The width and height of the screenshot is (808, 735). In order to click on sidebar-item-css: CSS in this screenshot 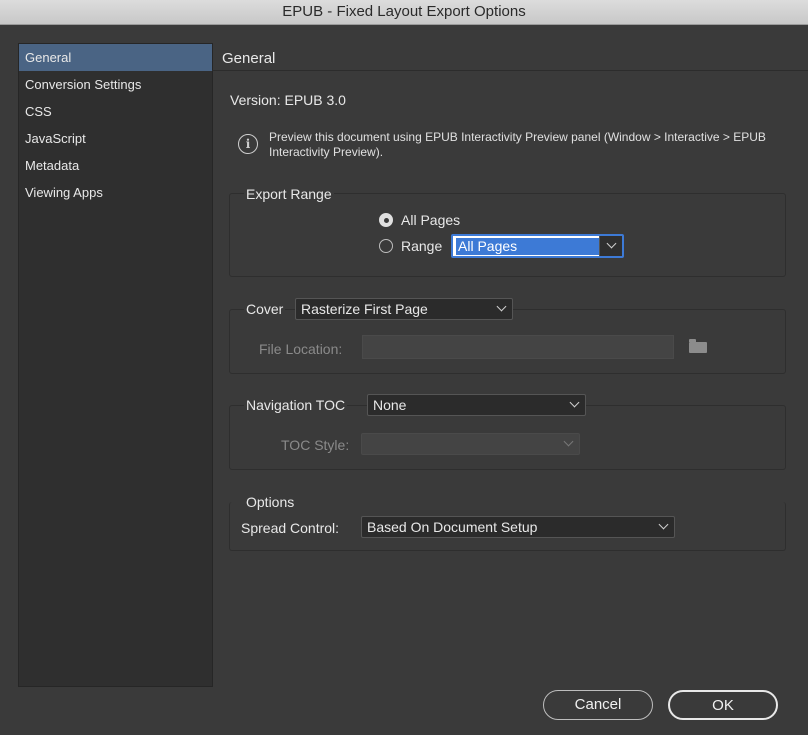, I will do `click(115, 111)`.